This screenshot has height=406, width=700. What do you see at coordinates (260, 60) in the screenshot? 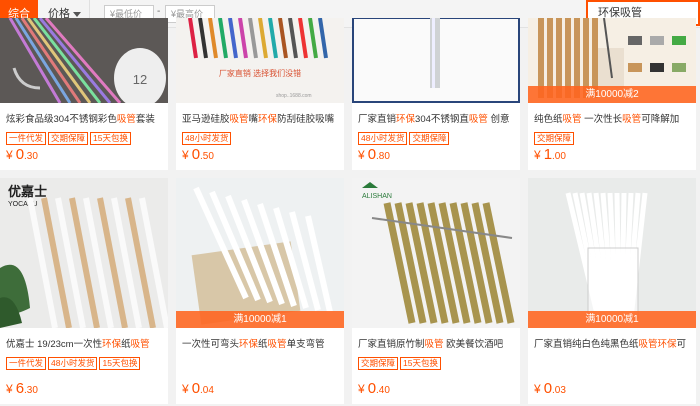
I see `product-image: 厂家直销 选择我们没错 shop..1688.com` at bounding box center [260, 60].